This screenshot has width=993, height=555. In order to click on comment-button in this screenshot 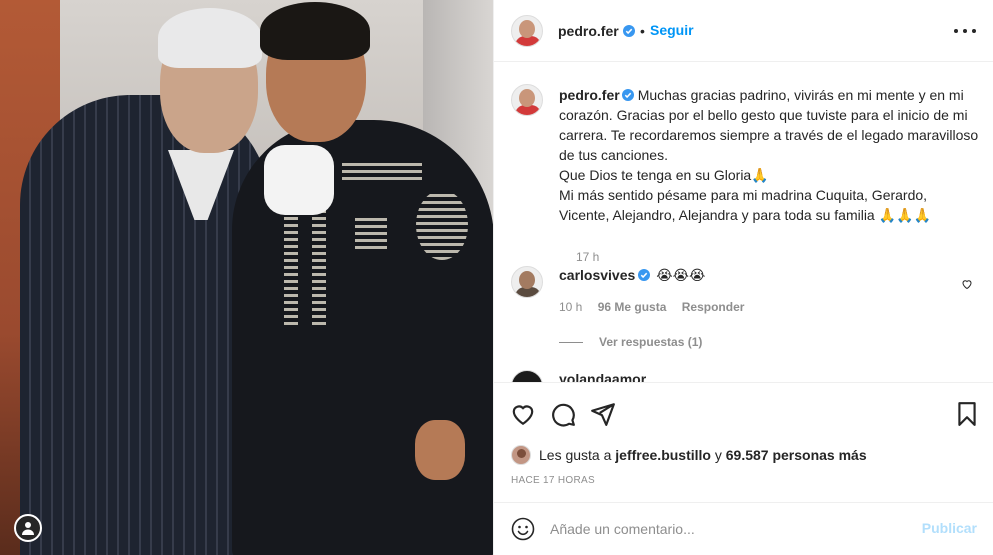, I will do `click(563, 414)`.